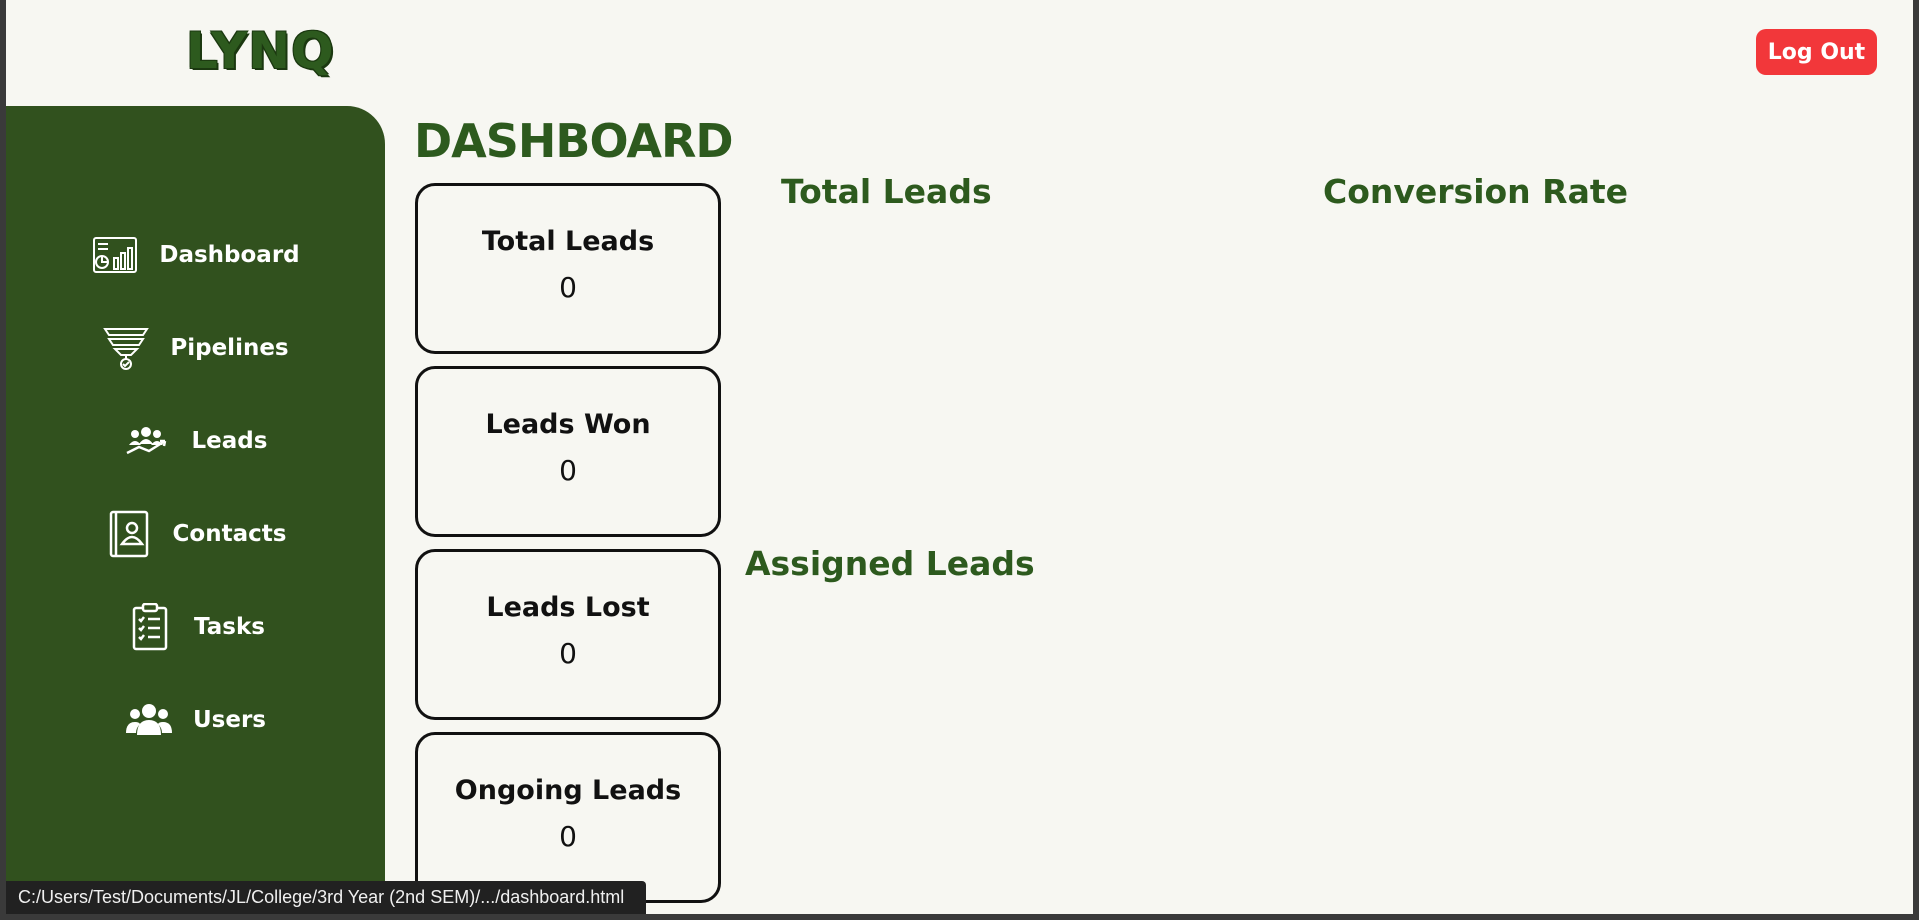 This screenshot has width=1919, height=920. I want to click on funnel-icon, so click(126, 348).